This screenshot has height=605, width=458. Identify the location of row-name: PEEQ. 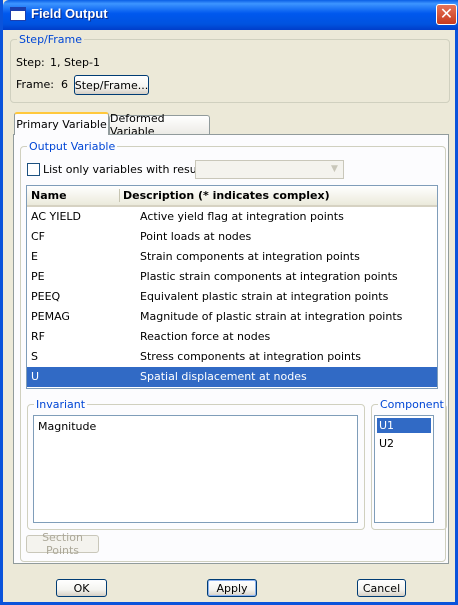
(46, 296).